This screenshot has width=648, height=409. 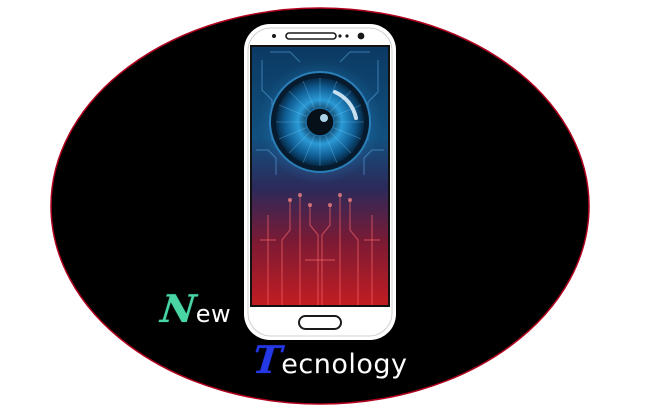 What do you see at coordinates (344, 364) in the screenshot?
I see `logo-text-ecnology: ecnology` at bounding box center [344, 364].